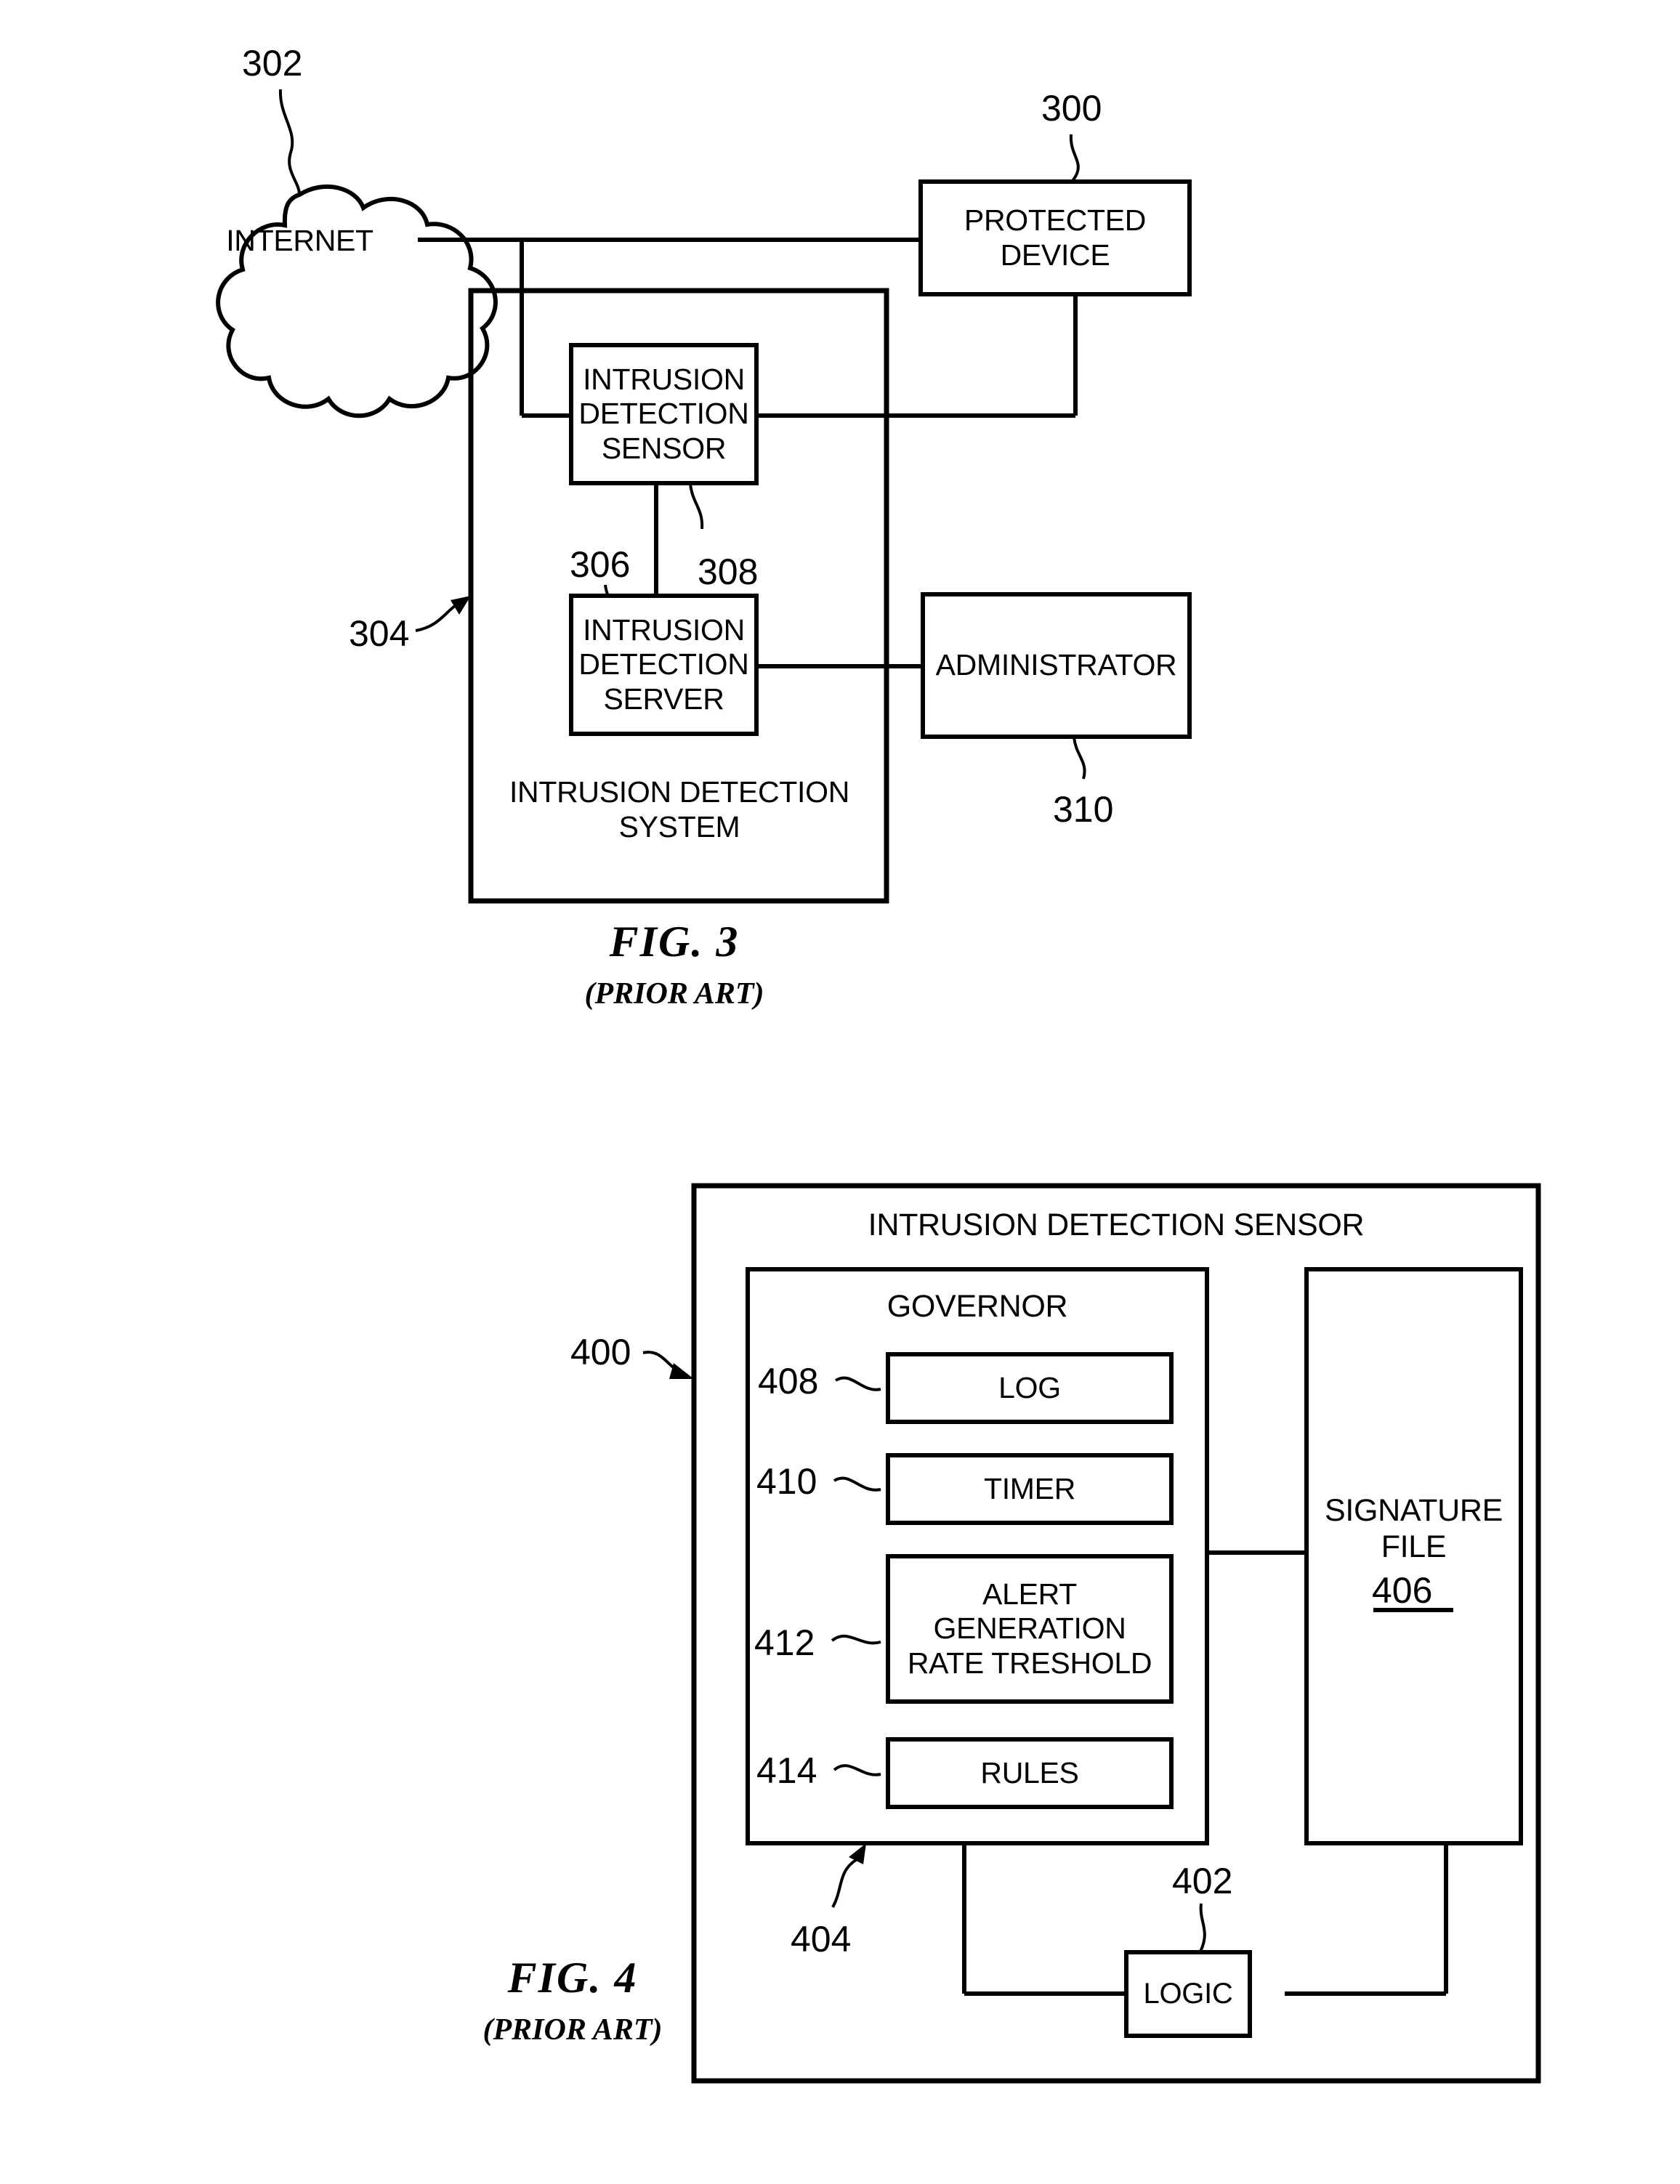 The image size is (1680, 2184). What do you see at coordinates (728, 571) in the screenshot?
I see `ref-308: 308` at bounding box center [728, 571].